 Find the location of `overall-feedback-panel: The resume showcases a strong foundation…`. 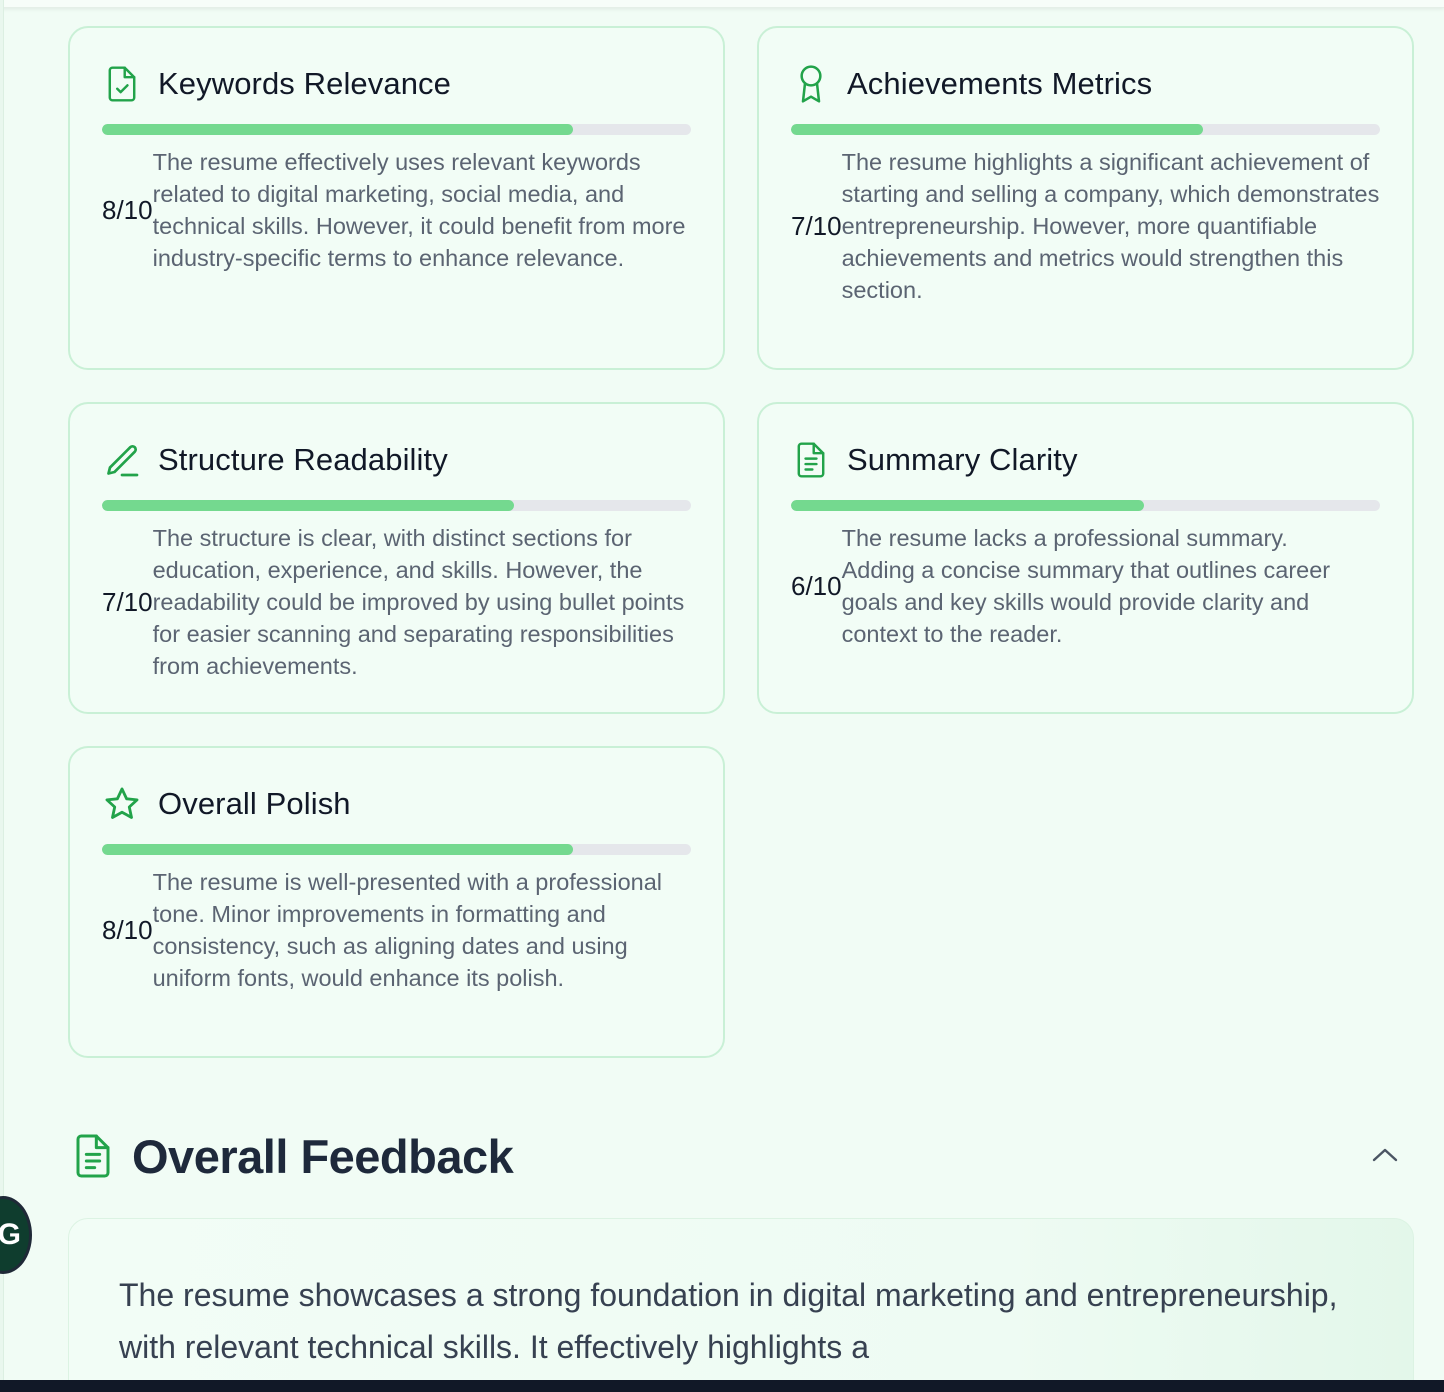

overall-feedback-panel: The resume showcases a strong foundation… is located at coordinates (741, 1305).